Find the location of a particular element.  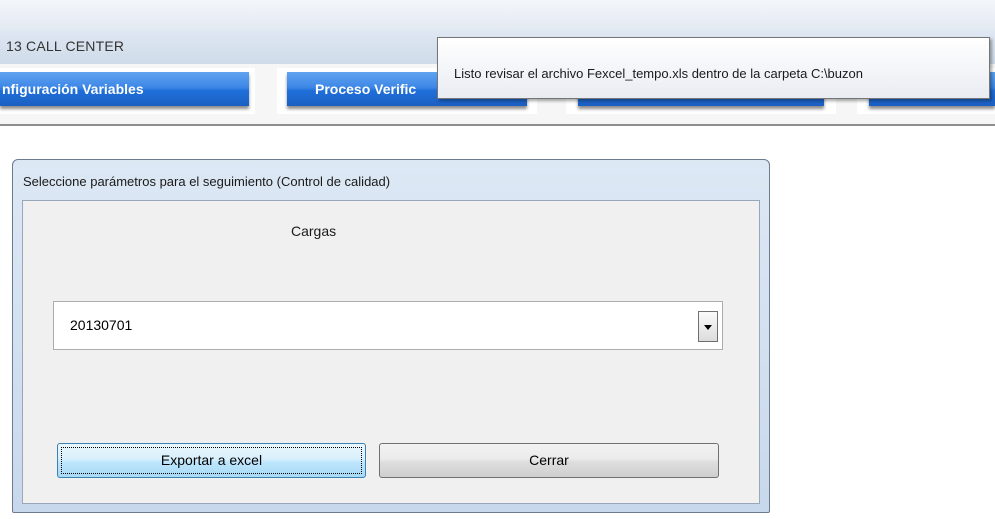

export-excel-button: Exportar a excel is located at coordinates (211, 460).